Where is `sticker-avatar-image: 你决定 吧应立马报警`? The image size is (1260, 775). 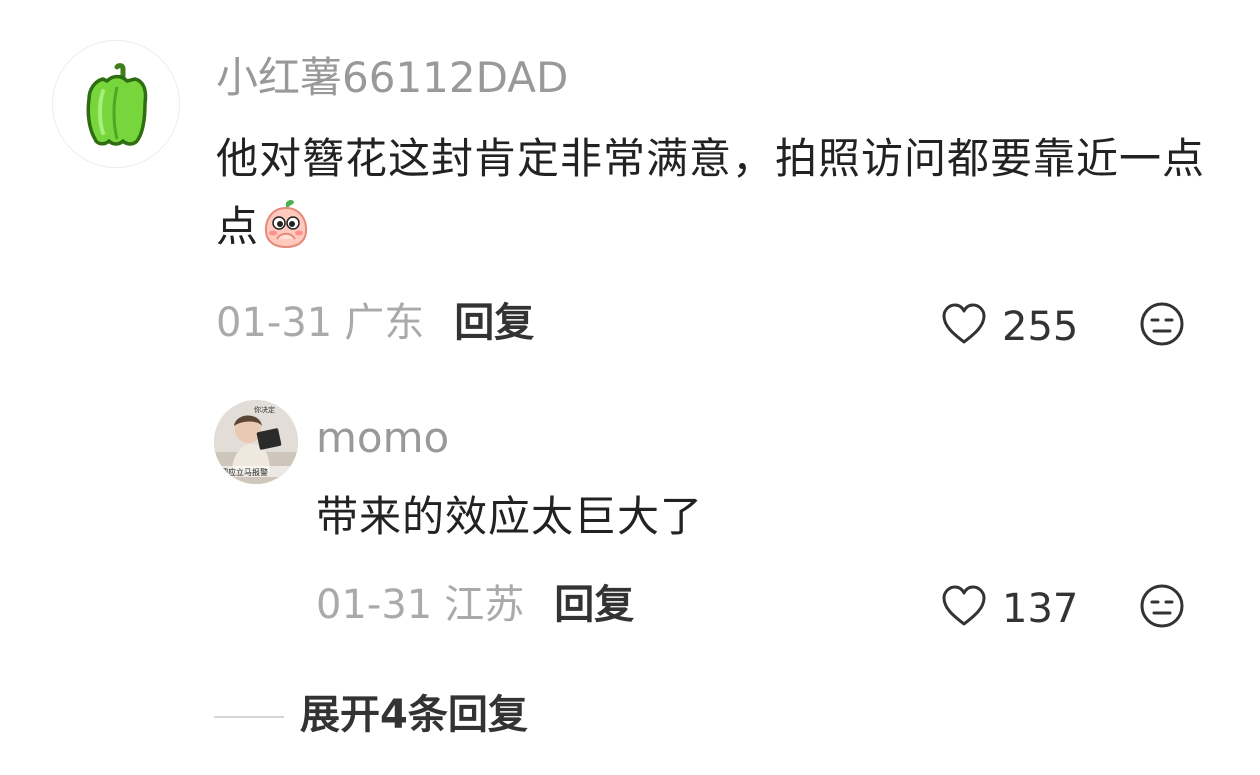
sticker-avatar-image: 你决定 吧应立马报警 is located at coordinates (256, 442).